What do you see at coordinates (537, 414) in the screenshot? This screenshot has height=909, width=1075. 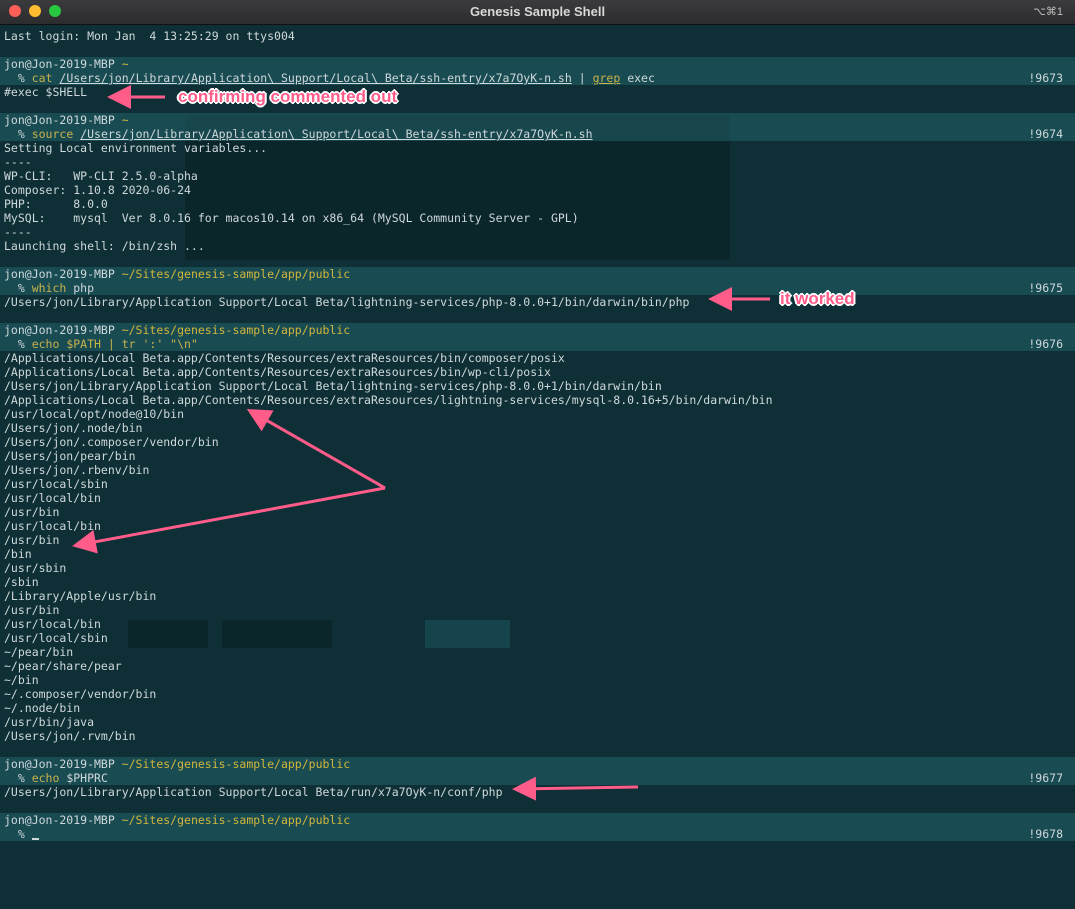 I see `output-line: /usr/local/opt/node@10/bin` at bounding box center [537, 414].